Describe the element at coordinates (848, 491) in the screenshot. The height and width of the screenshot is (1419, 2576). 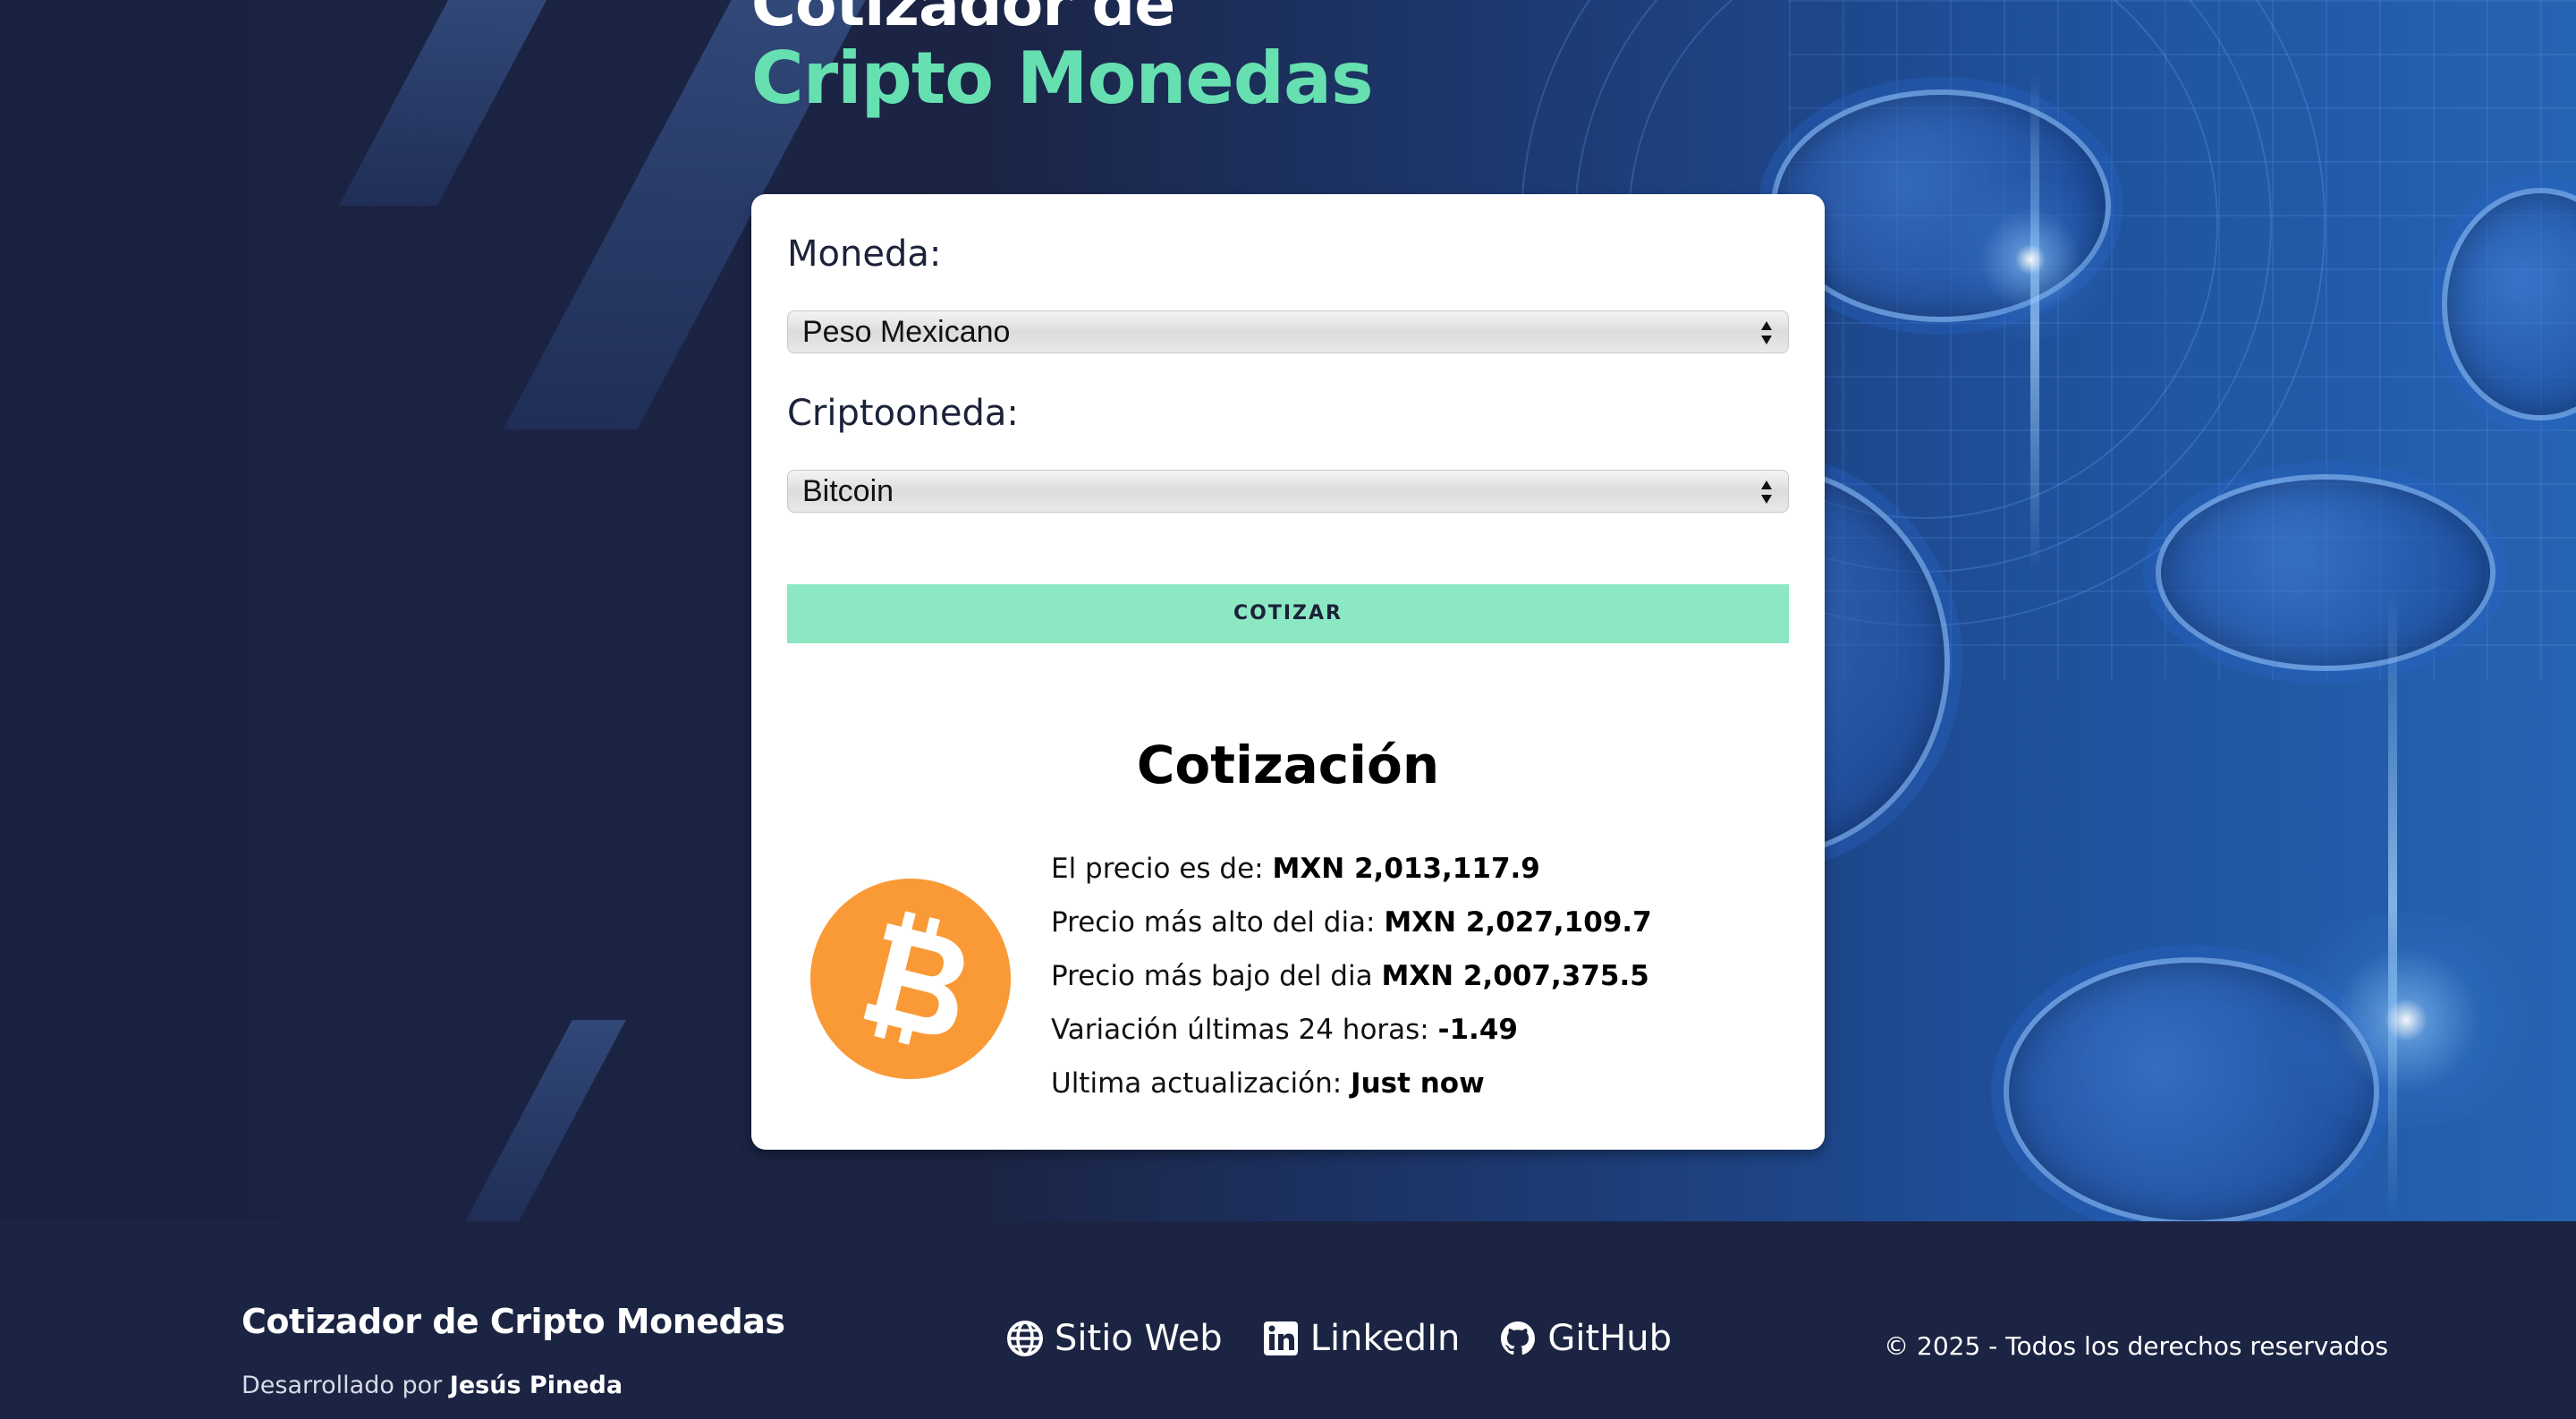
I see `crypto-select-value: Bitcoin` at that location.